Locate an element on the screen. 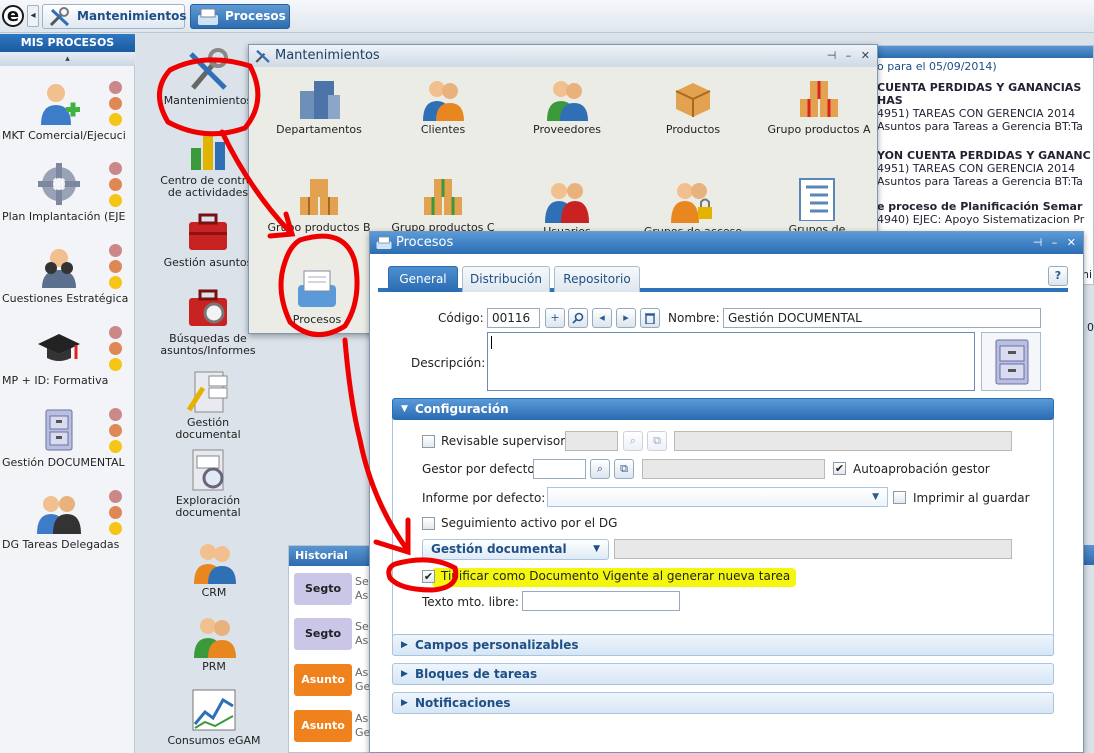 Image resolution: width=1094 pixels, height=753 pixels. annotation-arrow-to-tipificar is located at coordinates (375, 444).